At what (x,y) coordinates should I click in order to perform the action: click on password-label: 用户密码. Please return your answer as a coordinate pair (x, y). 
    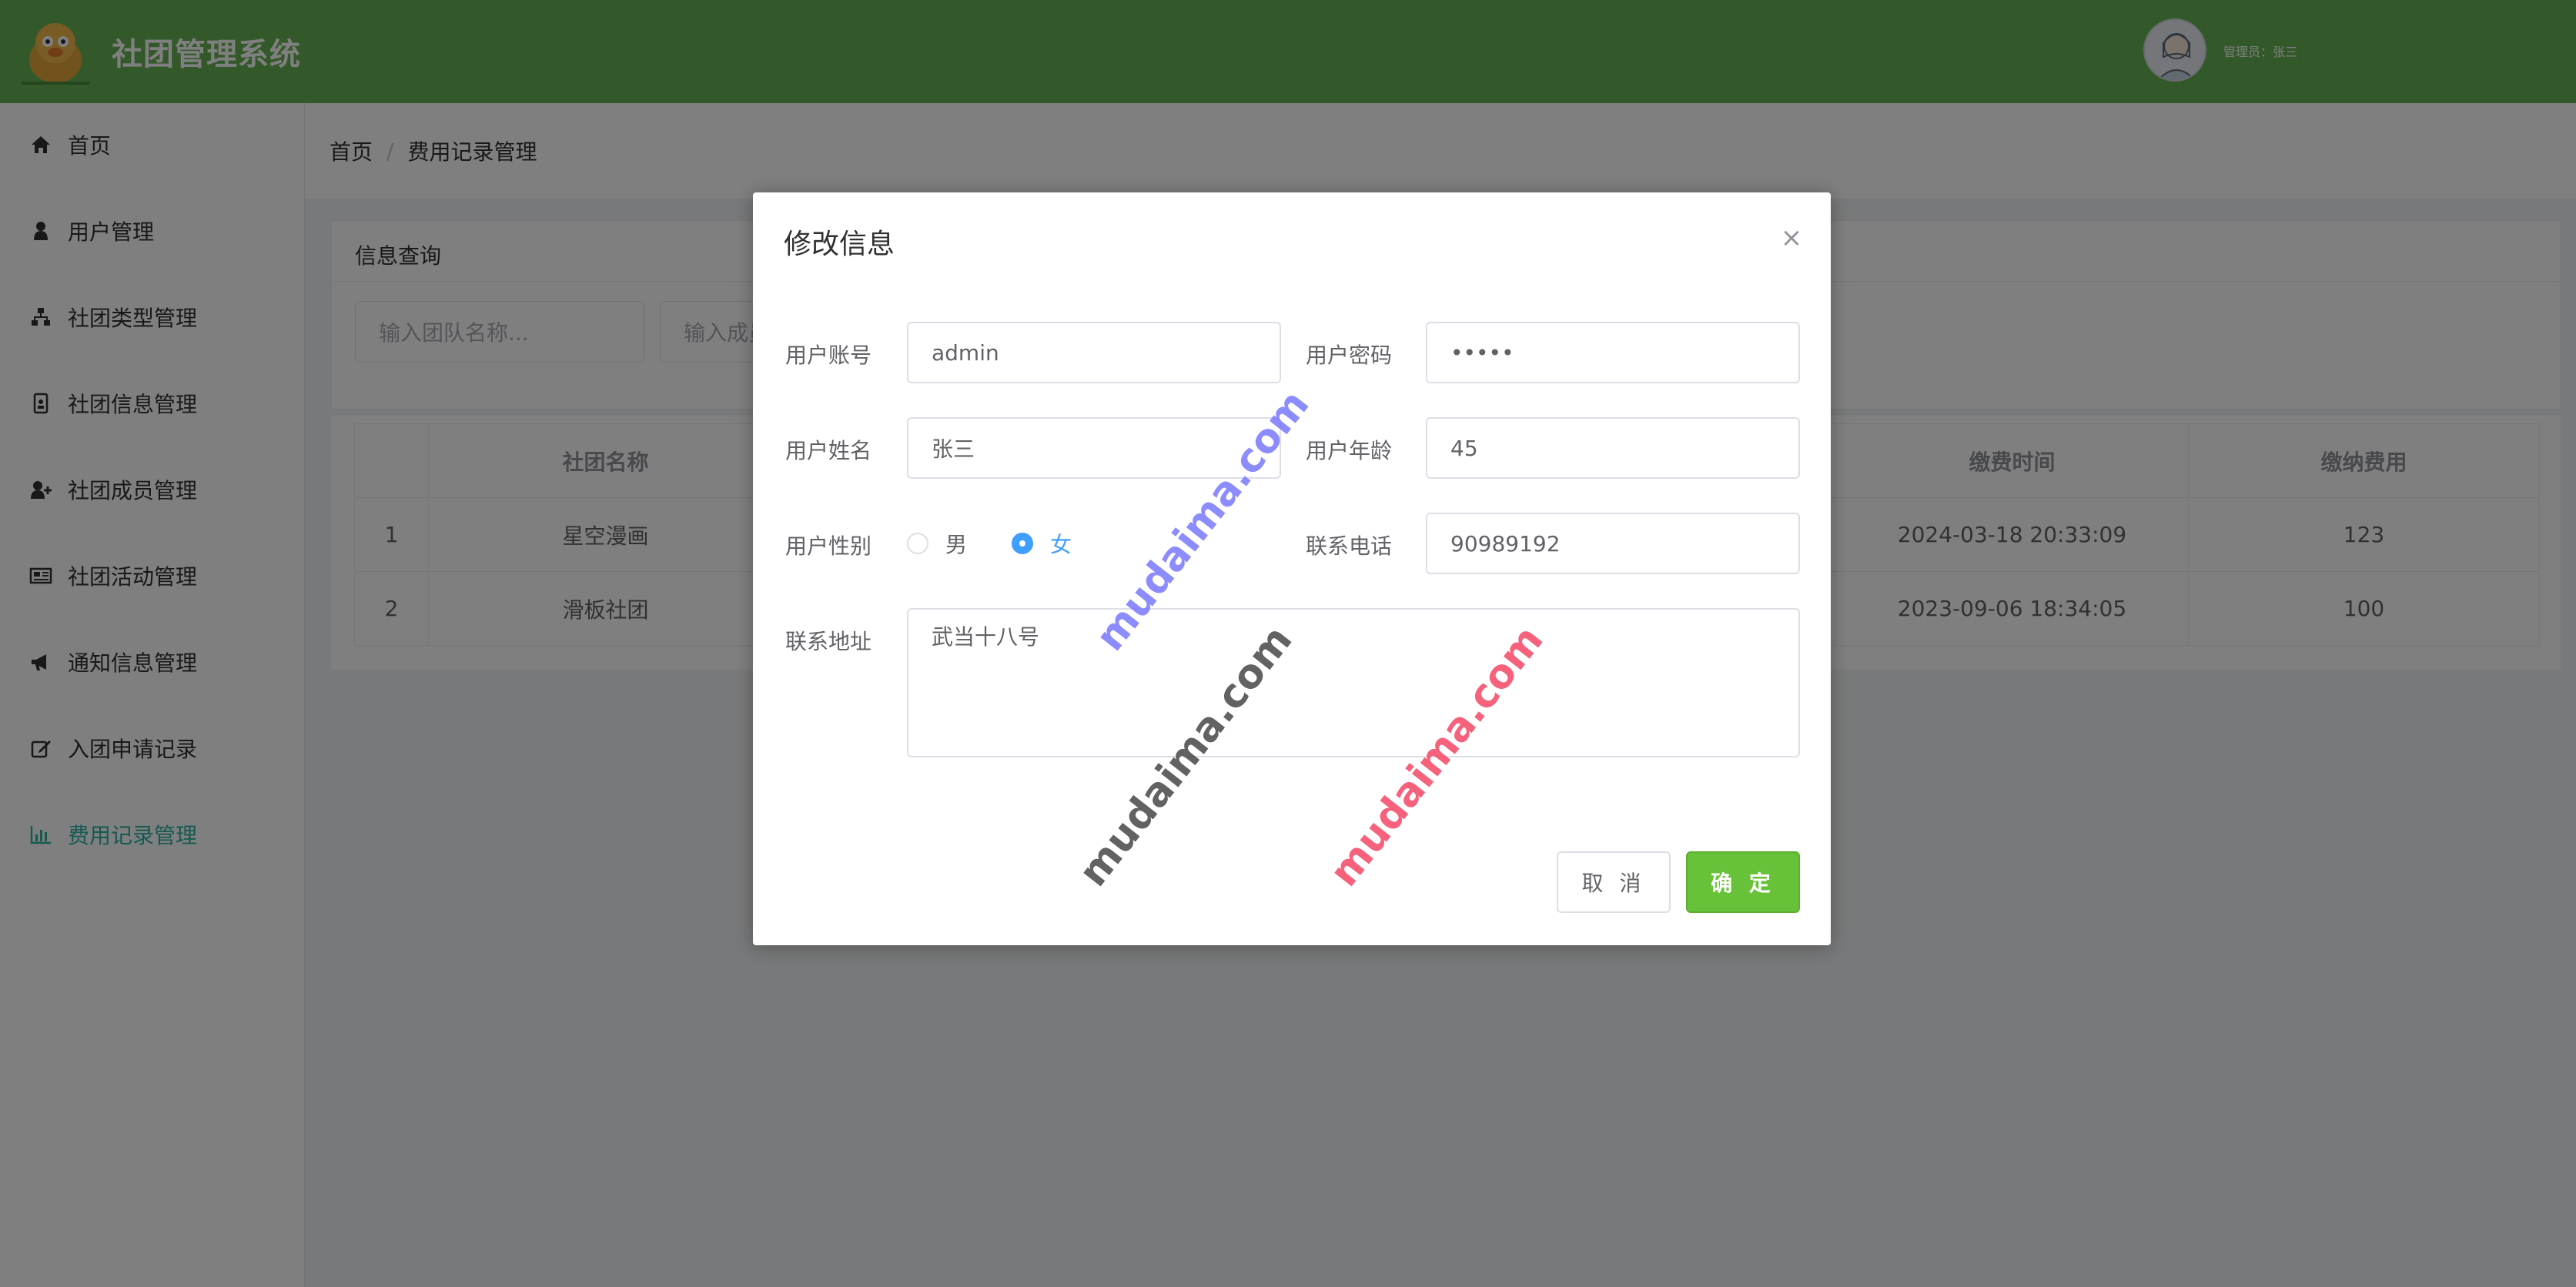
    Looking at the image, I should click on (1349, 355).